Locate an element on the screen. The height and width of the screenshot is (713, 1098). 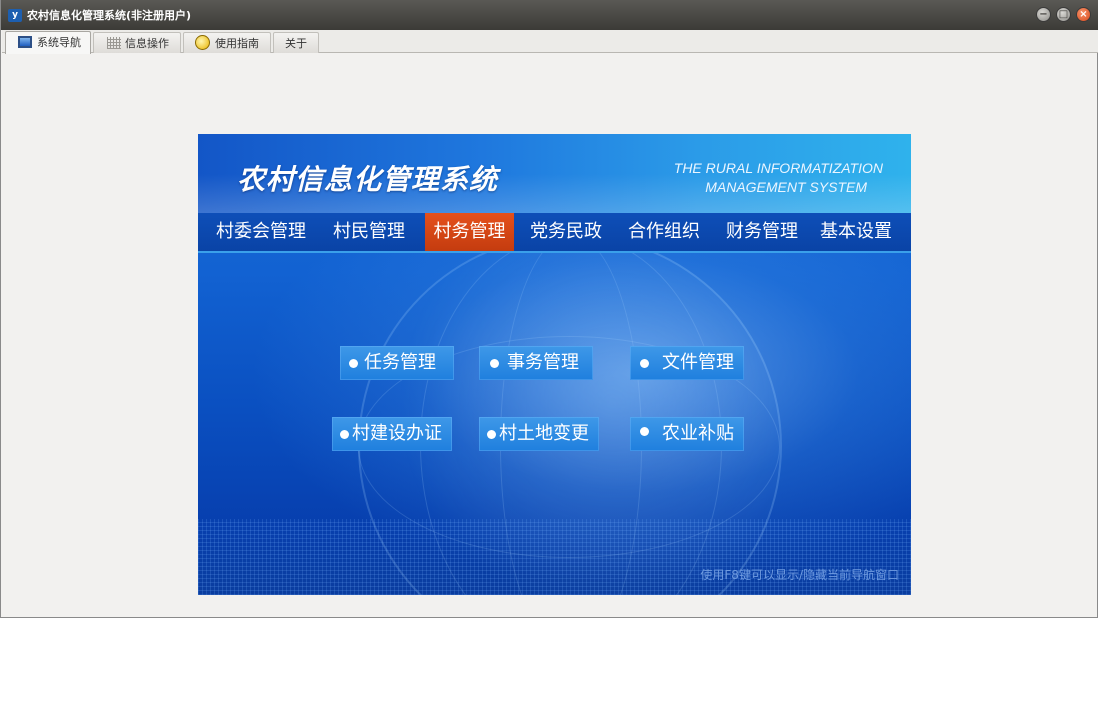
tab-info-operations: 信息操作 is located at coordinates (137, 42).